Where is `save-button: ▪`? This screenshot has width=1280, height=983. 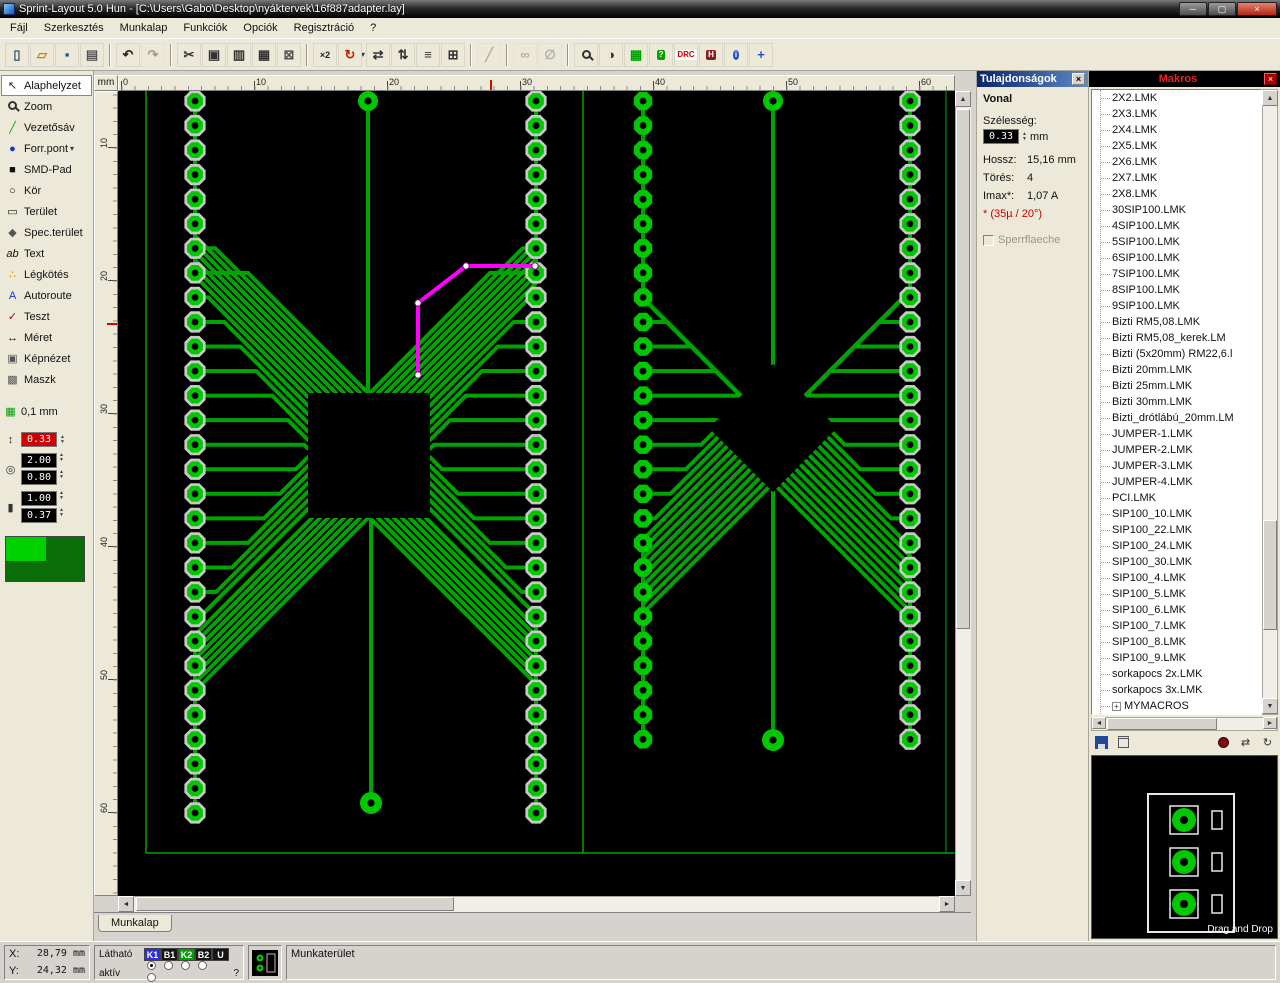
save-button: ▪ is located at coordinates (67, 54).